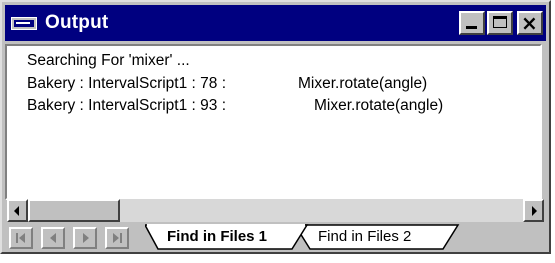 The height and width of the screenshot is (263, 555). What do you see at coordinates (471, 27) in the screenshot?
I see `minimize-icon` at bounding box center [471, 27].